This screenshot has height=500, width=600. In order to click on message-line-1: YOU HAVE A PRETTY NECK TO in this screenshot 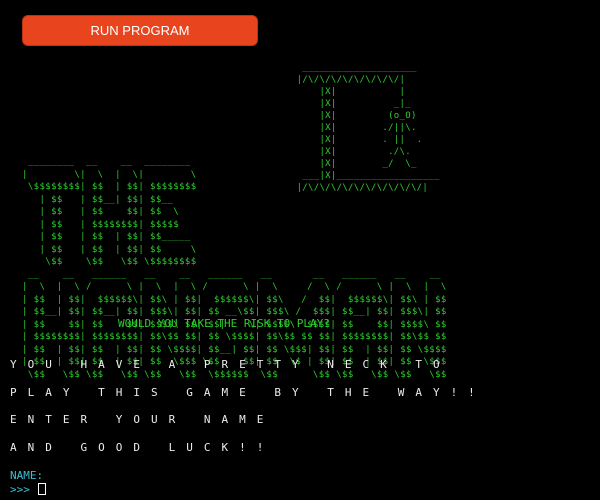, I will do `click(230, 364)`.